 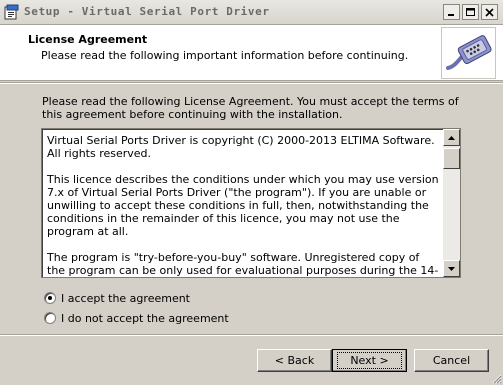 I want to click on next-button: Next >, so click(x=369, y=360).